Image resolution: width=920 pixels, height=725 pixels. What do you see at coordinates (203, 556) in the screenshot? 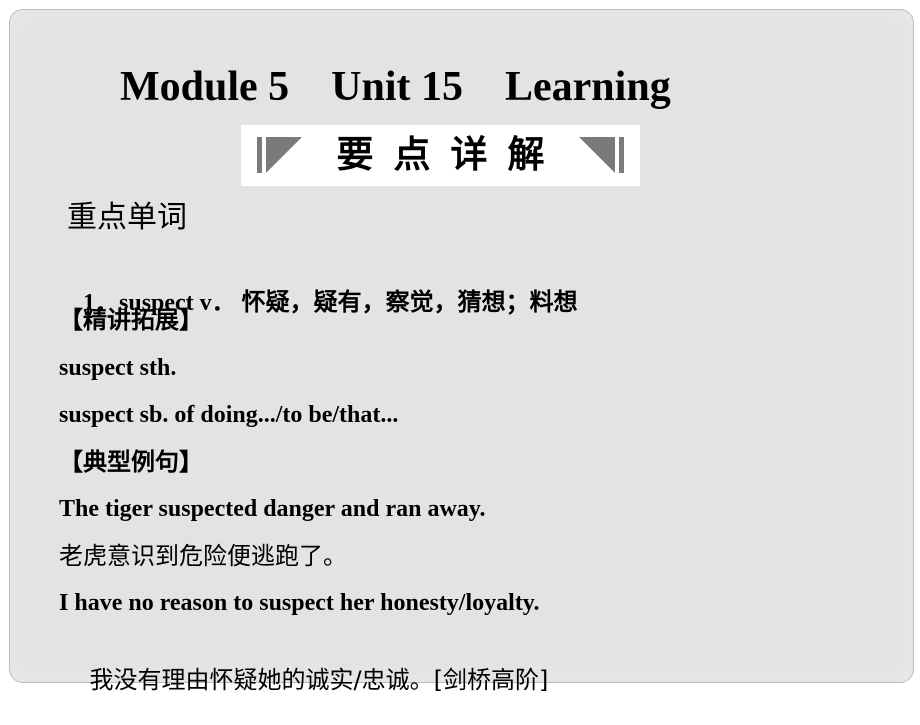
I see `example-sentence-zh: 老虎意识到危险便逃跑了。` at bounding box center [203, 556].